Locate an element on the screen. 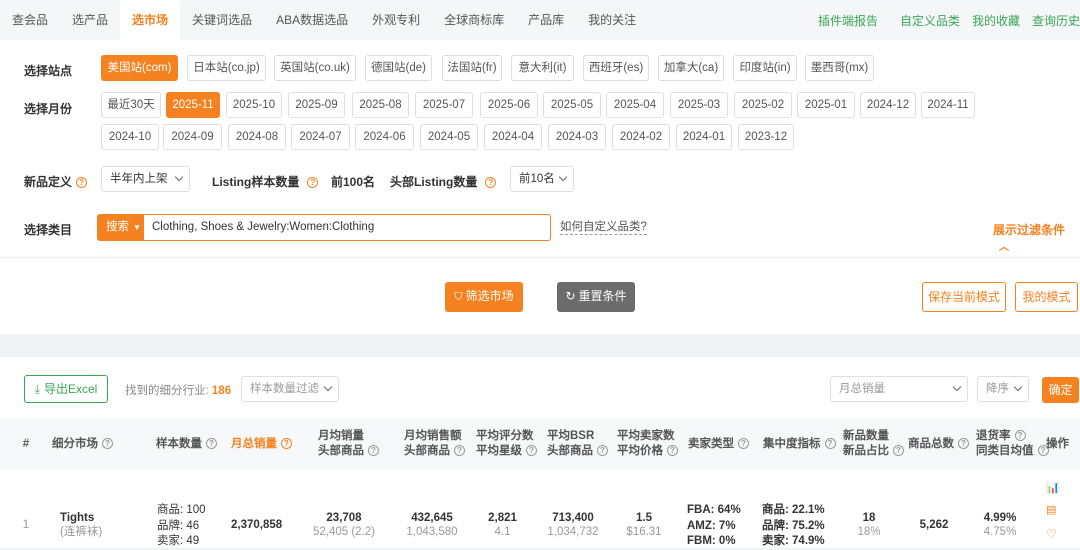 Image resolution: width=1080 pixels, height=550 pixels. heart-icon: ♡ is located at coordinates (1053, 534).